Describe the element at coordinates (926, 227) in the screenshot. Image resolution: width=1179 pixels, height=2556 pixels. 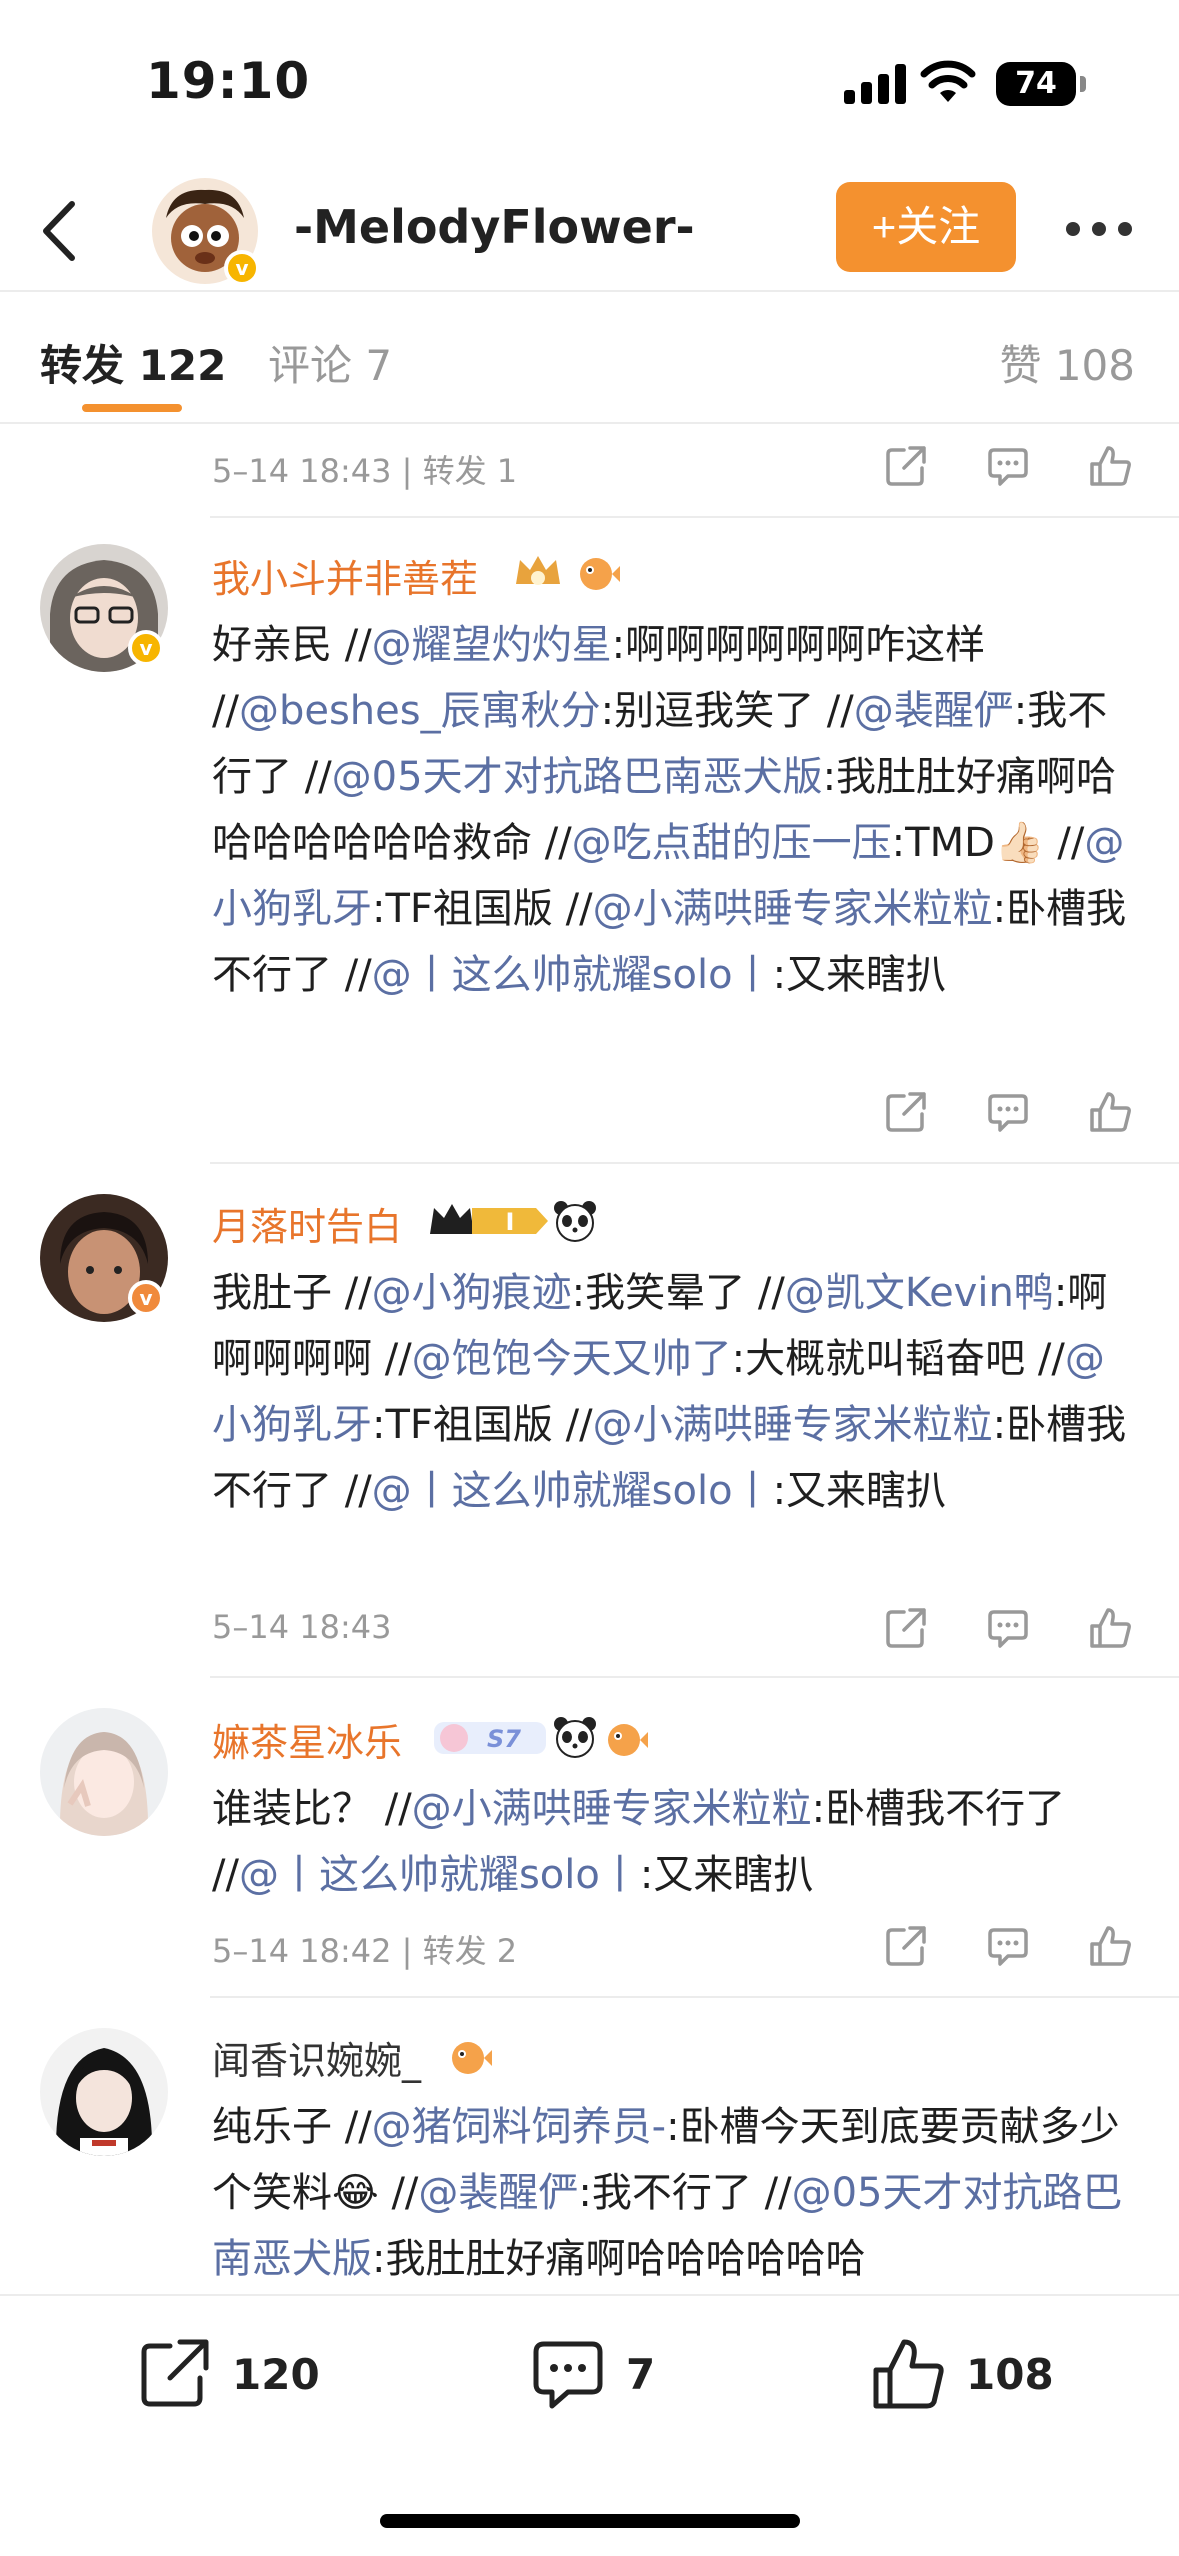
I see `follow-button: +关注` at that location.